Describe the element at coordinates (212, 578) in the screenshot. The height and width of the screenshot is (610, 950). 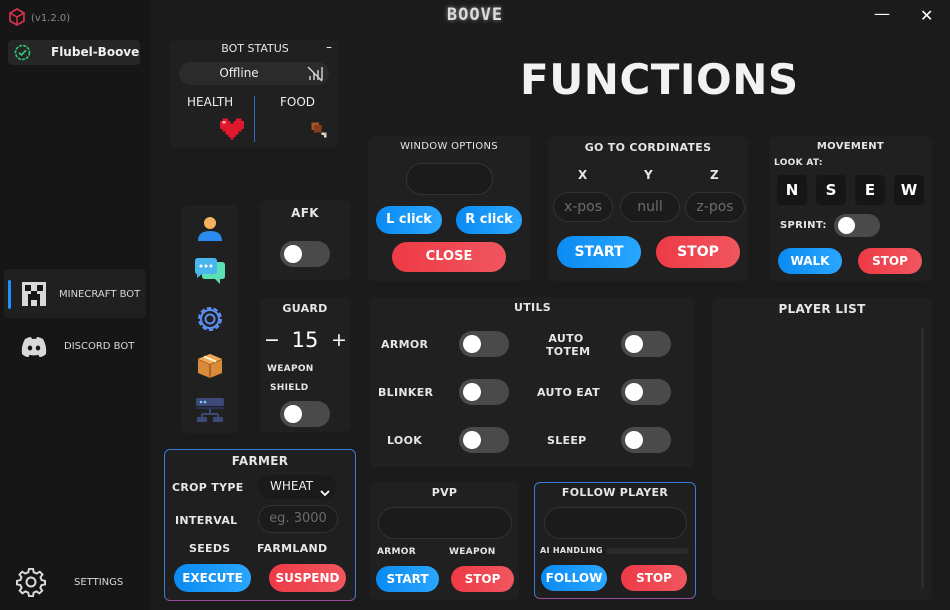
I see `execute-button: EXECUTE` at that location.